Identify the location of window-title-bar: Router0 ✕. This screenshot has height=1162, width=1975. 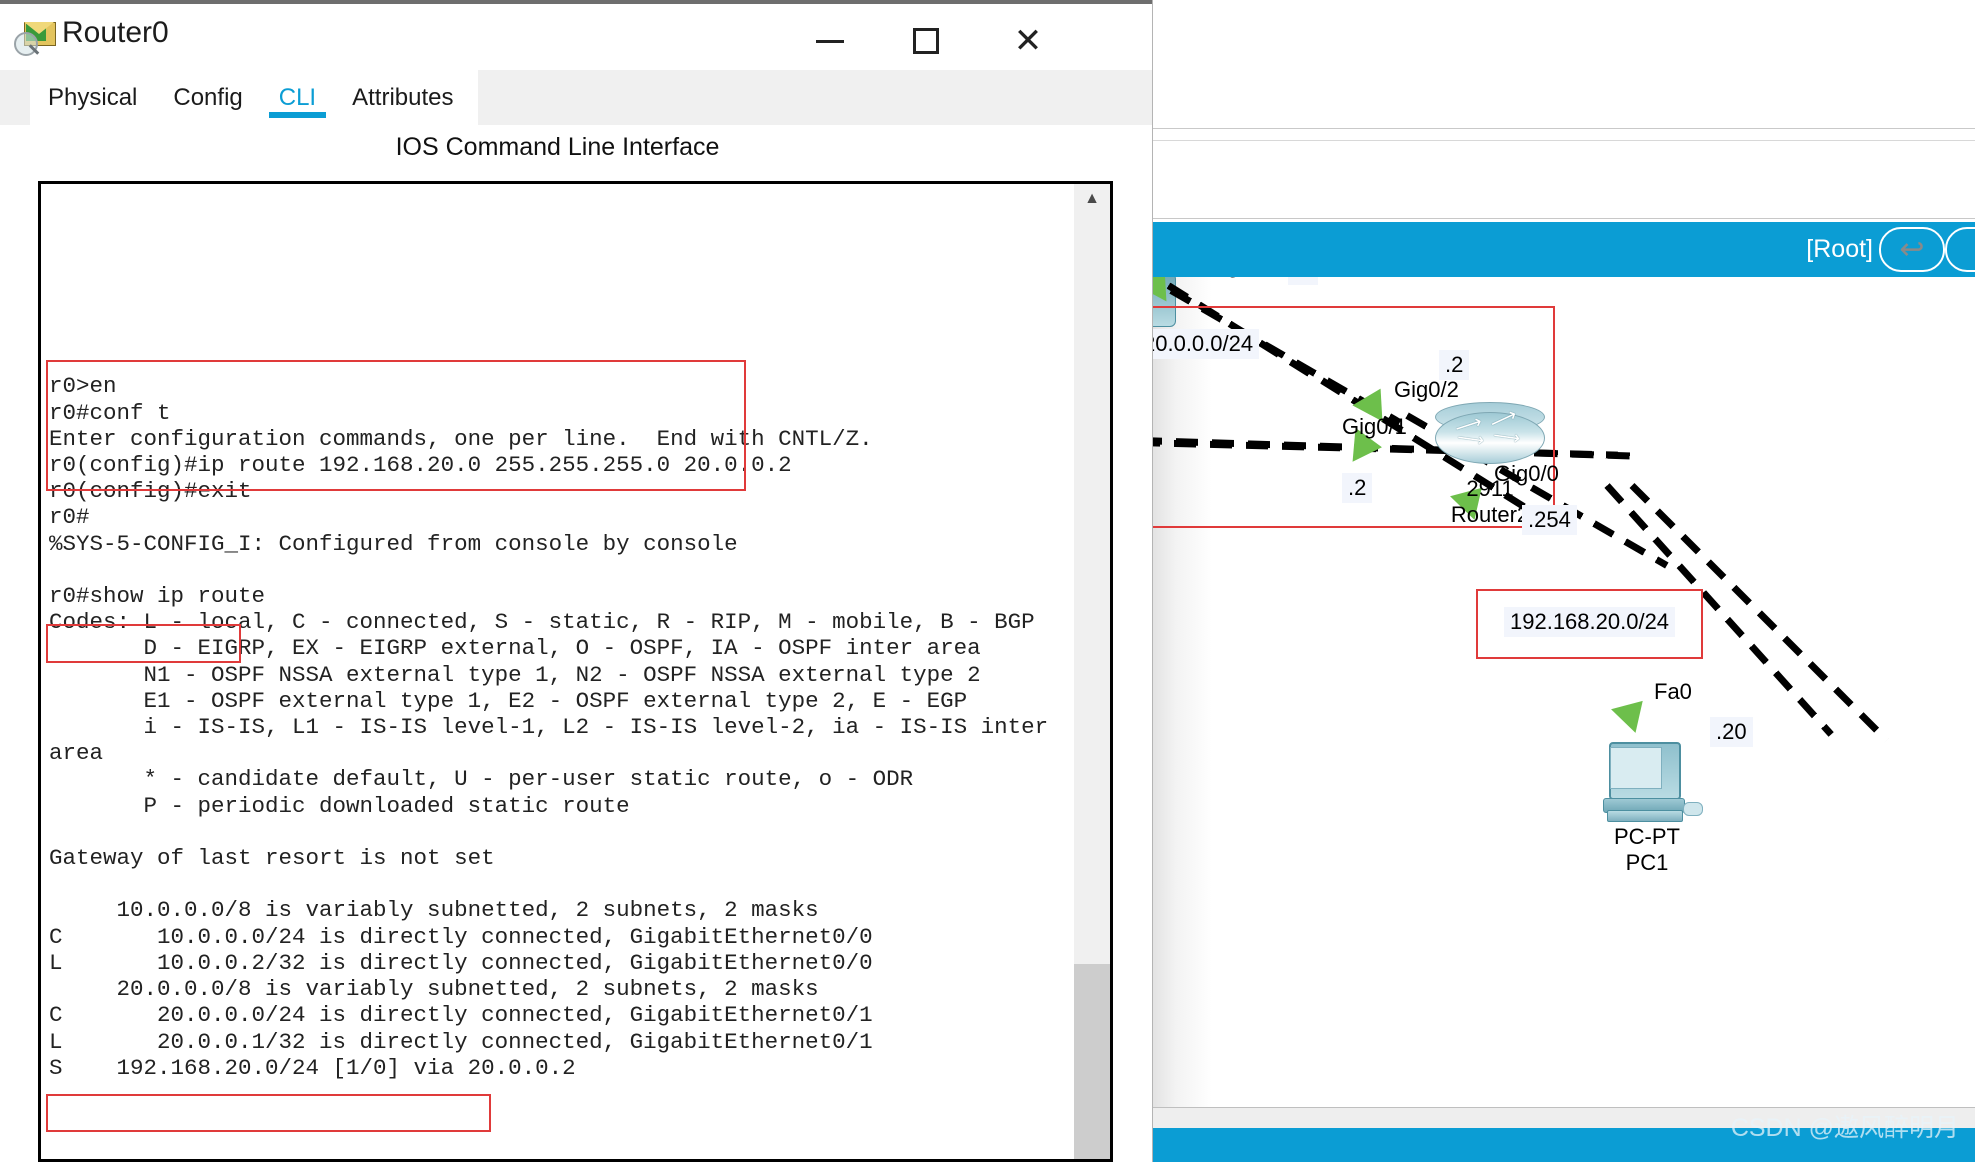
(576, 37).